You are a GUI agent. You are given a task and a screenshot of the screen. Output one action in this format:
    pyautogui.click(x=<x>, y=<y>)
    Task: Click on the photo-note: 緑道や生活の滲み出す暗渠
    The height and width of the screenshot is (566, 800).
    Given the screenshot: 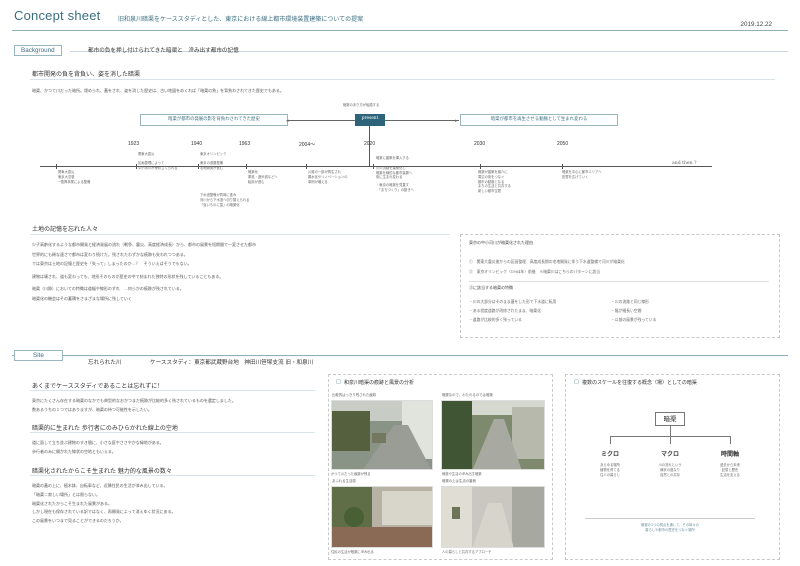 What is the action you would take?
    pyautogui.click(x=462, y=474)
    